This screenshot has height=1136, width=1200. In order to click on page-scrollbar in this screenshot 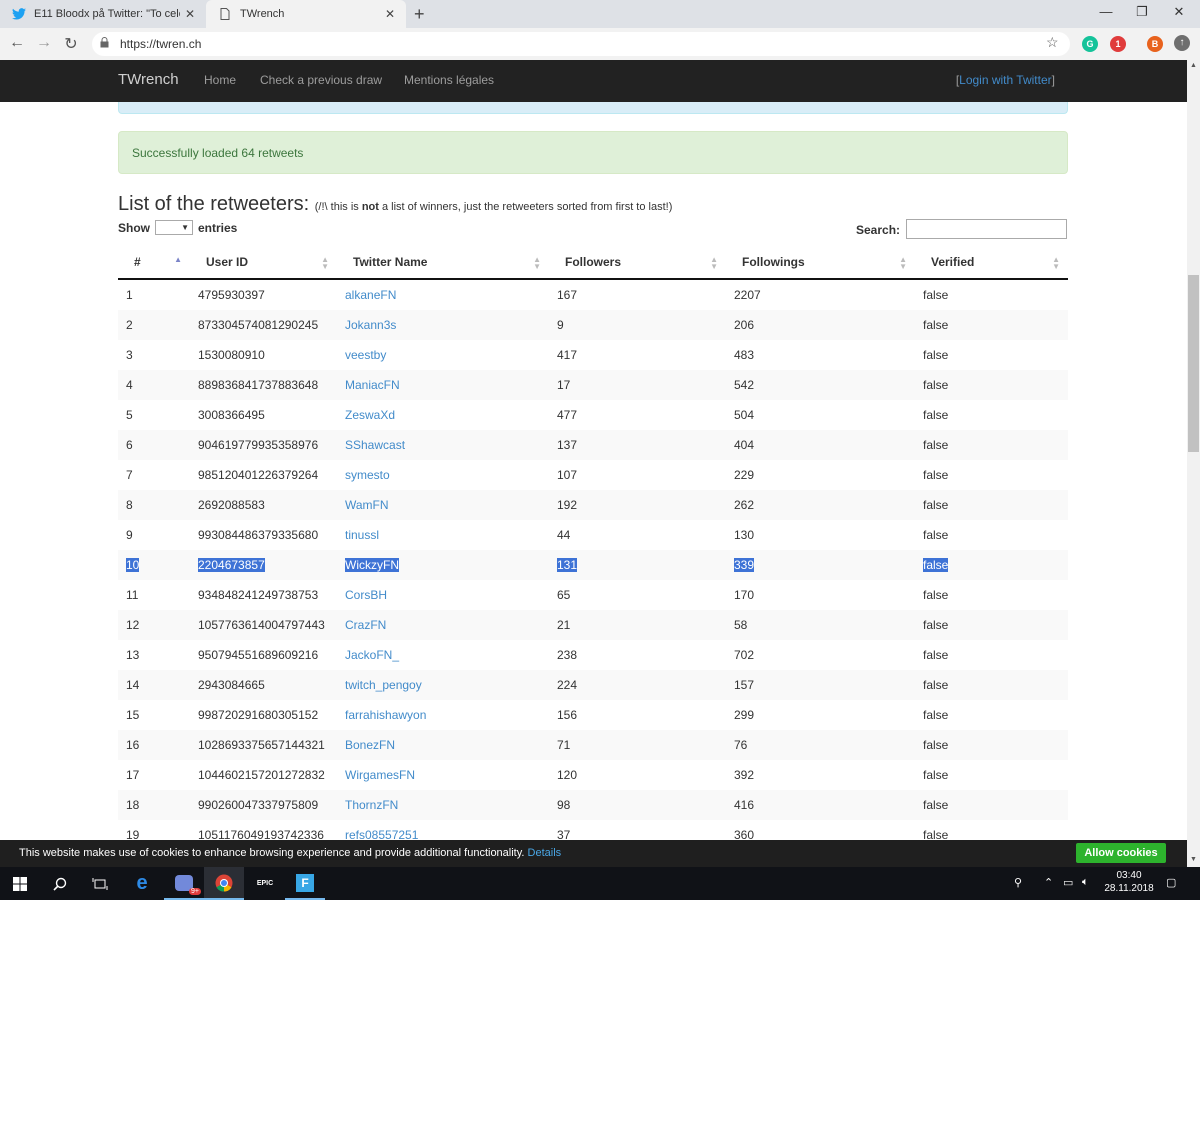, I will do `click(1193, 463)`.